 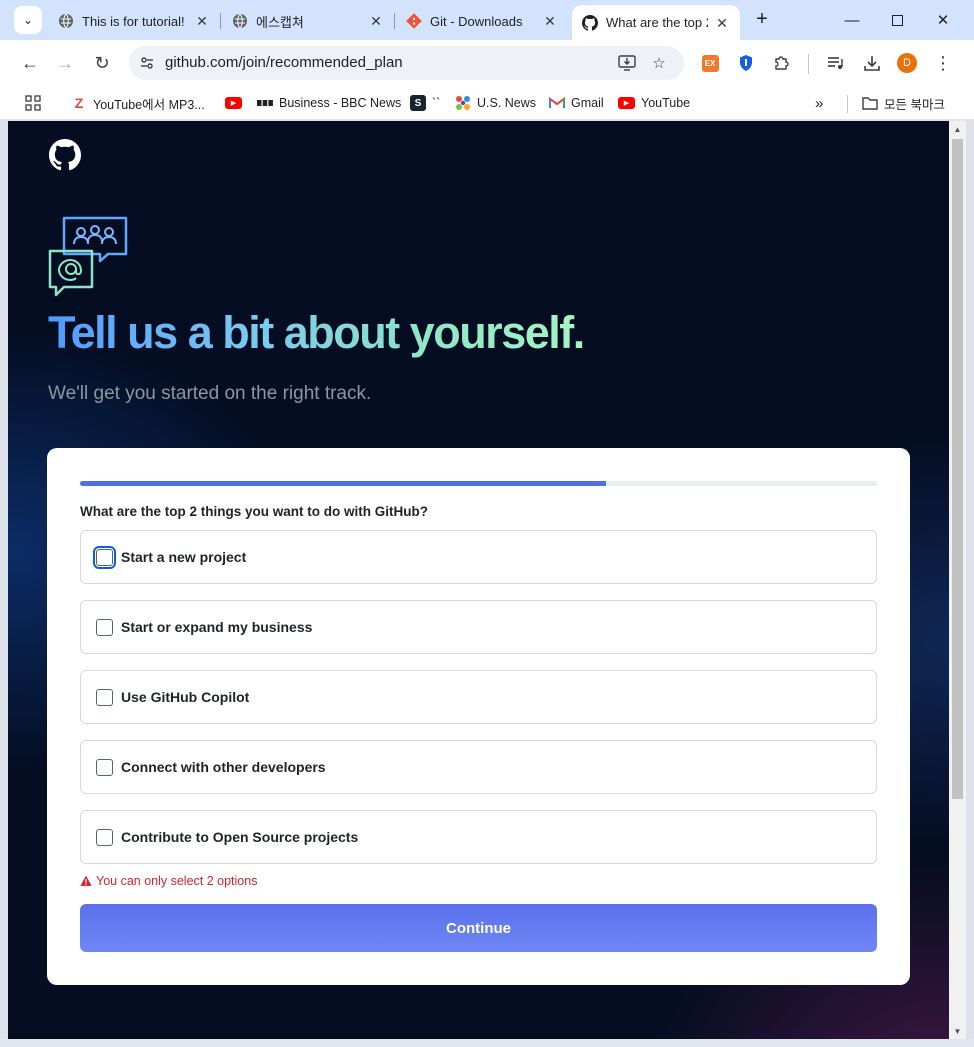 What do you see at coordinates (782, 63) in the screenshot?
I see `puzzle-icon` at bounding box center [782, 63].